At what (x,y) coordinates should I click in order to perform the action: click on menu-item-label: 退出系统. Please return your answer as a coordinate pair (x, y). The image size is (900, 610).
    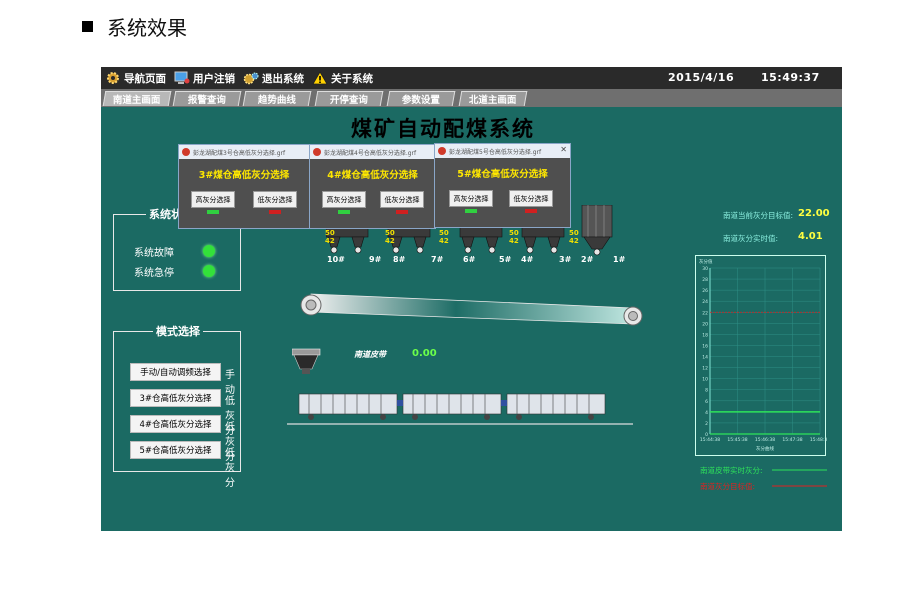
    Looking at the image, I should click on (283, 78).